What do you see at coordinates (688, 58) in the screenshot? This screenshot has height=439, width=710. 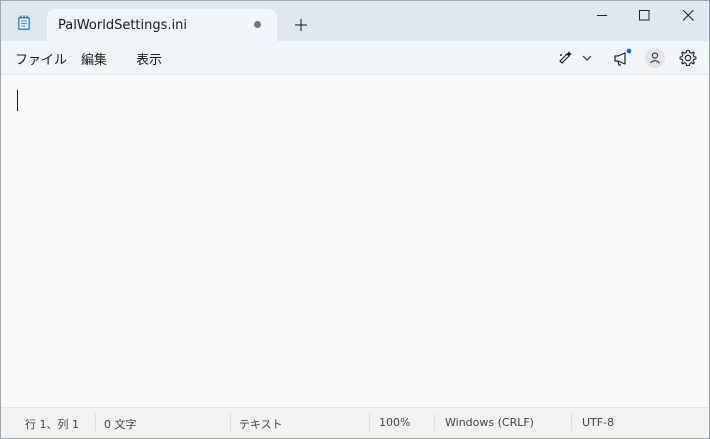 I see `gear-icon` at bounding box center [688, 58].